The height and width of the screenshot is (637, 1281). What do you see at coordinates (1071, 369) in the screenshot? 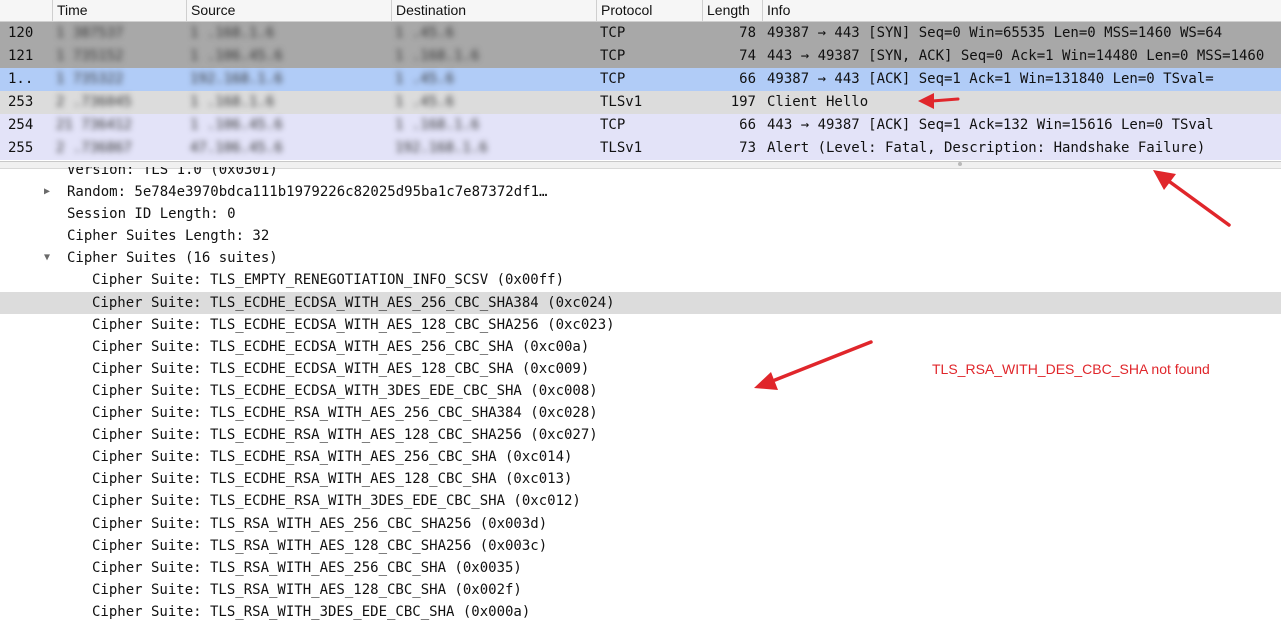
I see `annotation-note: TLS_RSA_WITH_DES_CBC_SHA not found` at bounding box center [1071, 369].